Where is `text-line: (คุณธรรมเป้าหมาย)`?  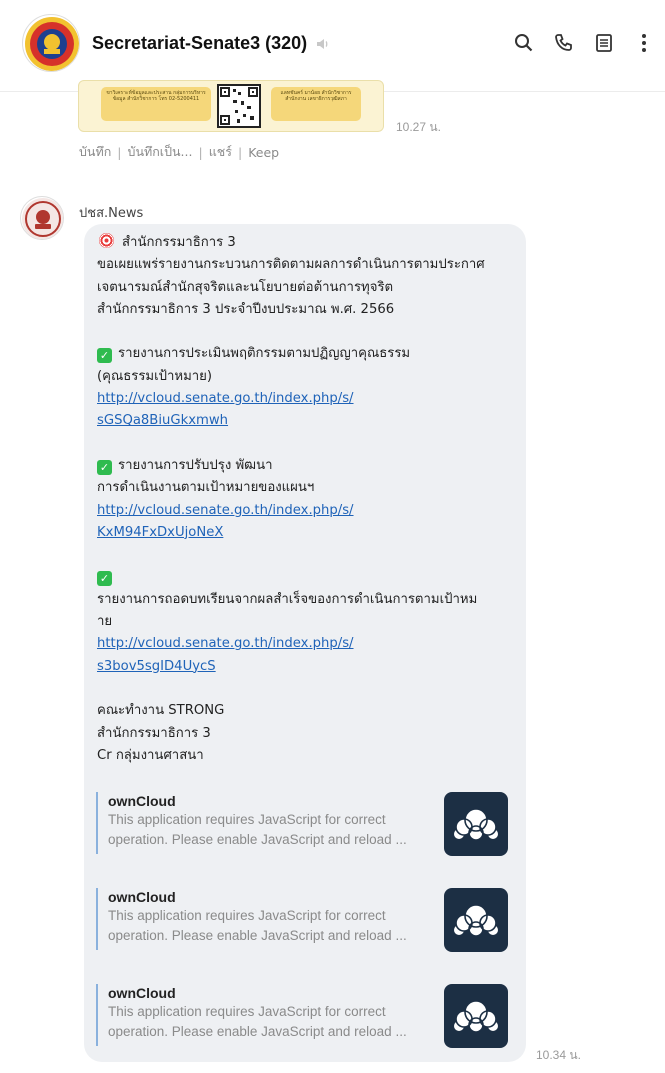
text-line: (คุณธรรมเป้าหมาย) is located at coordinates (155, 376).